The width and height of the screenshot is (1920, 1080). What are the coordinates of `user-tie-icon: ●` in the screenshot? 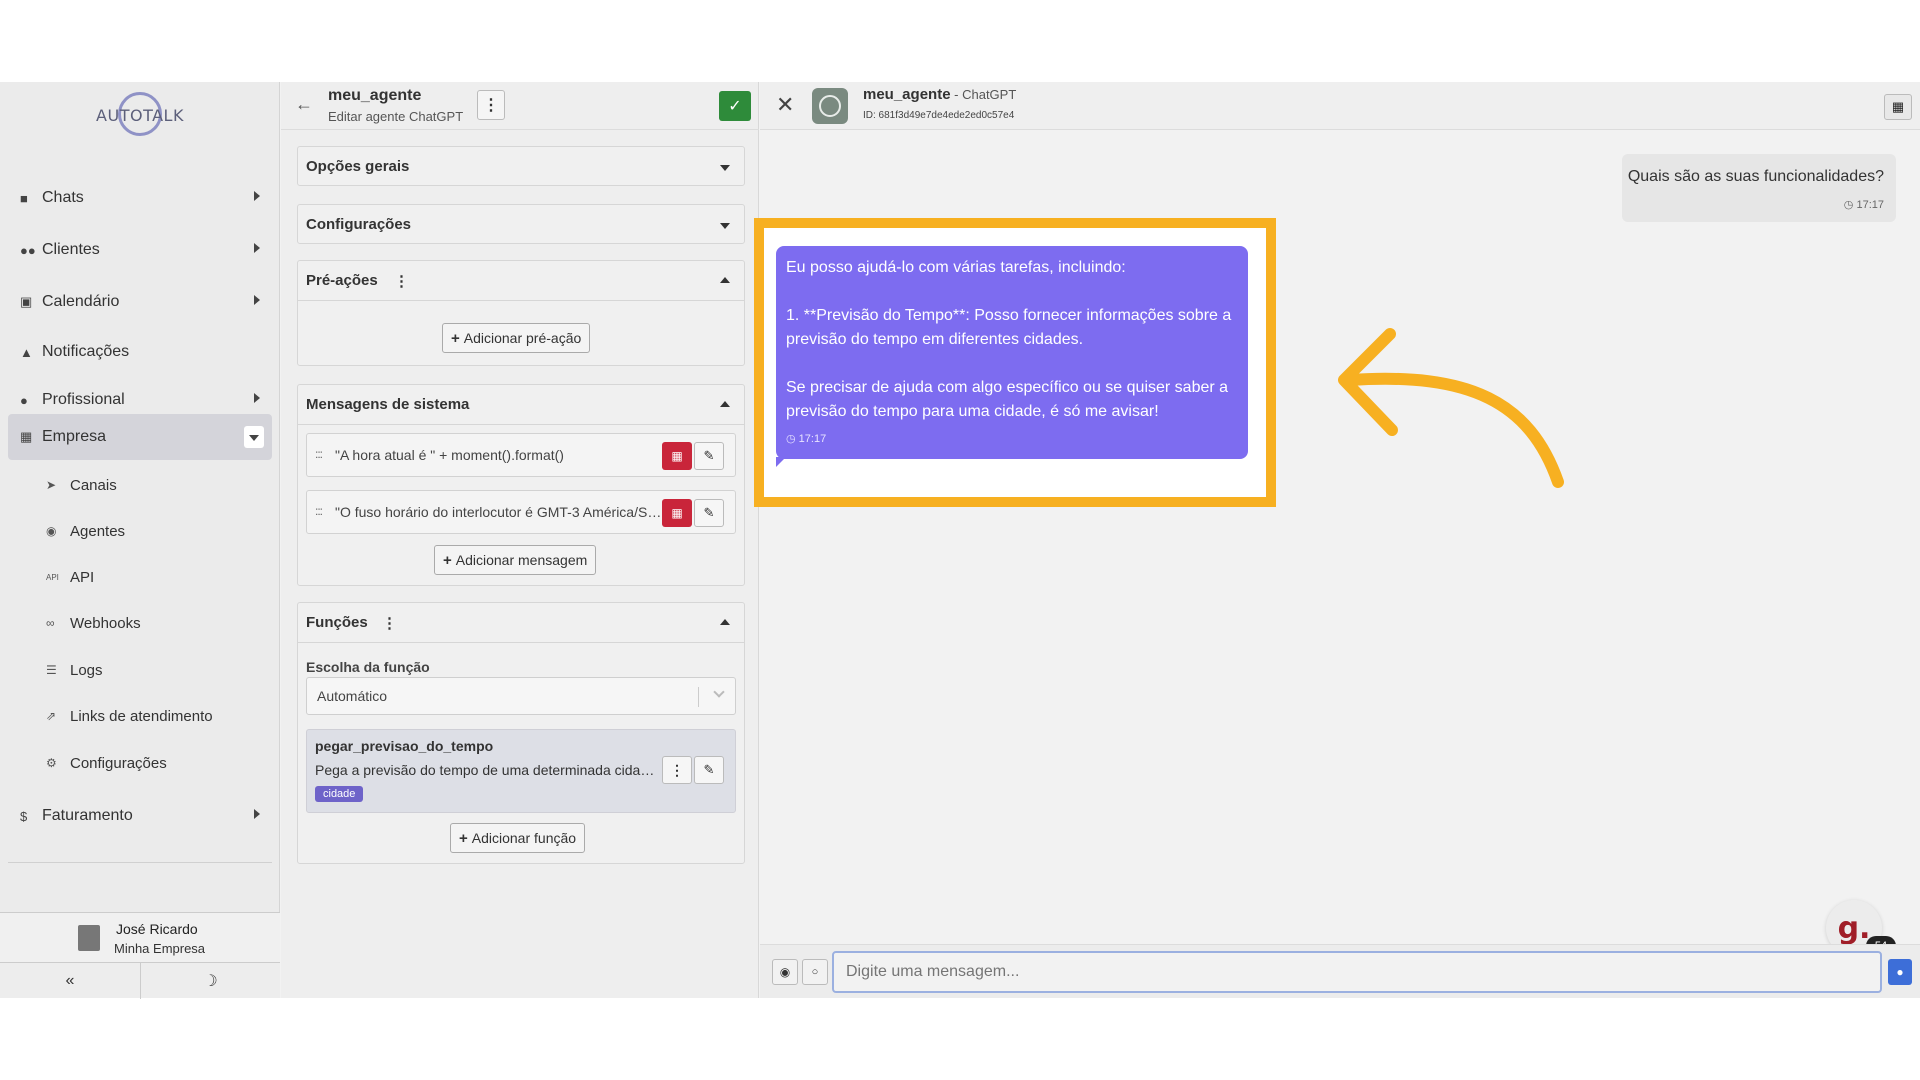 It's located at (24, 400).